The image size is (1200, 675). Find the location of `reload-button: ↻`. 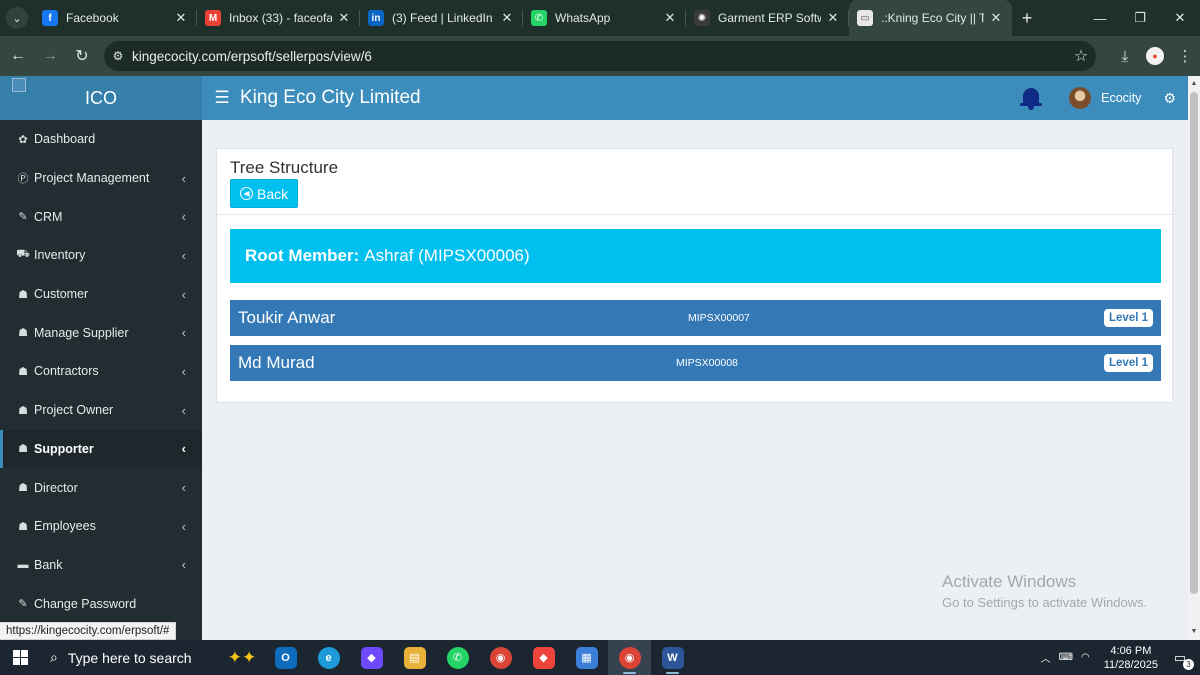

reload-button: ↻ is located at coordinates (82, 56).